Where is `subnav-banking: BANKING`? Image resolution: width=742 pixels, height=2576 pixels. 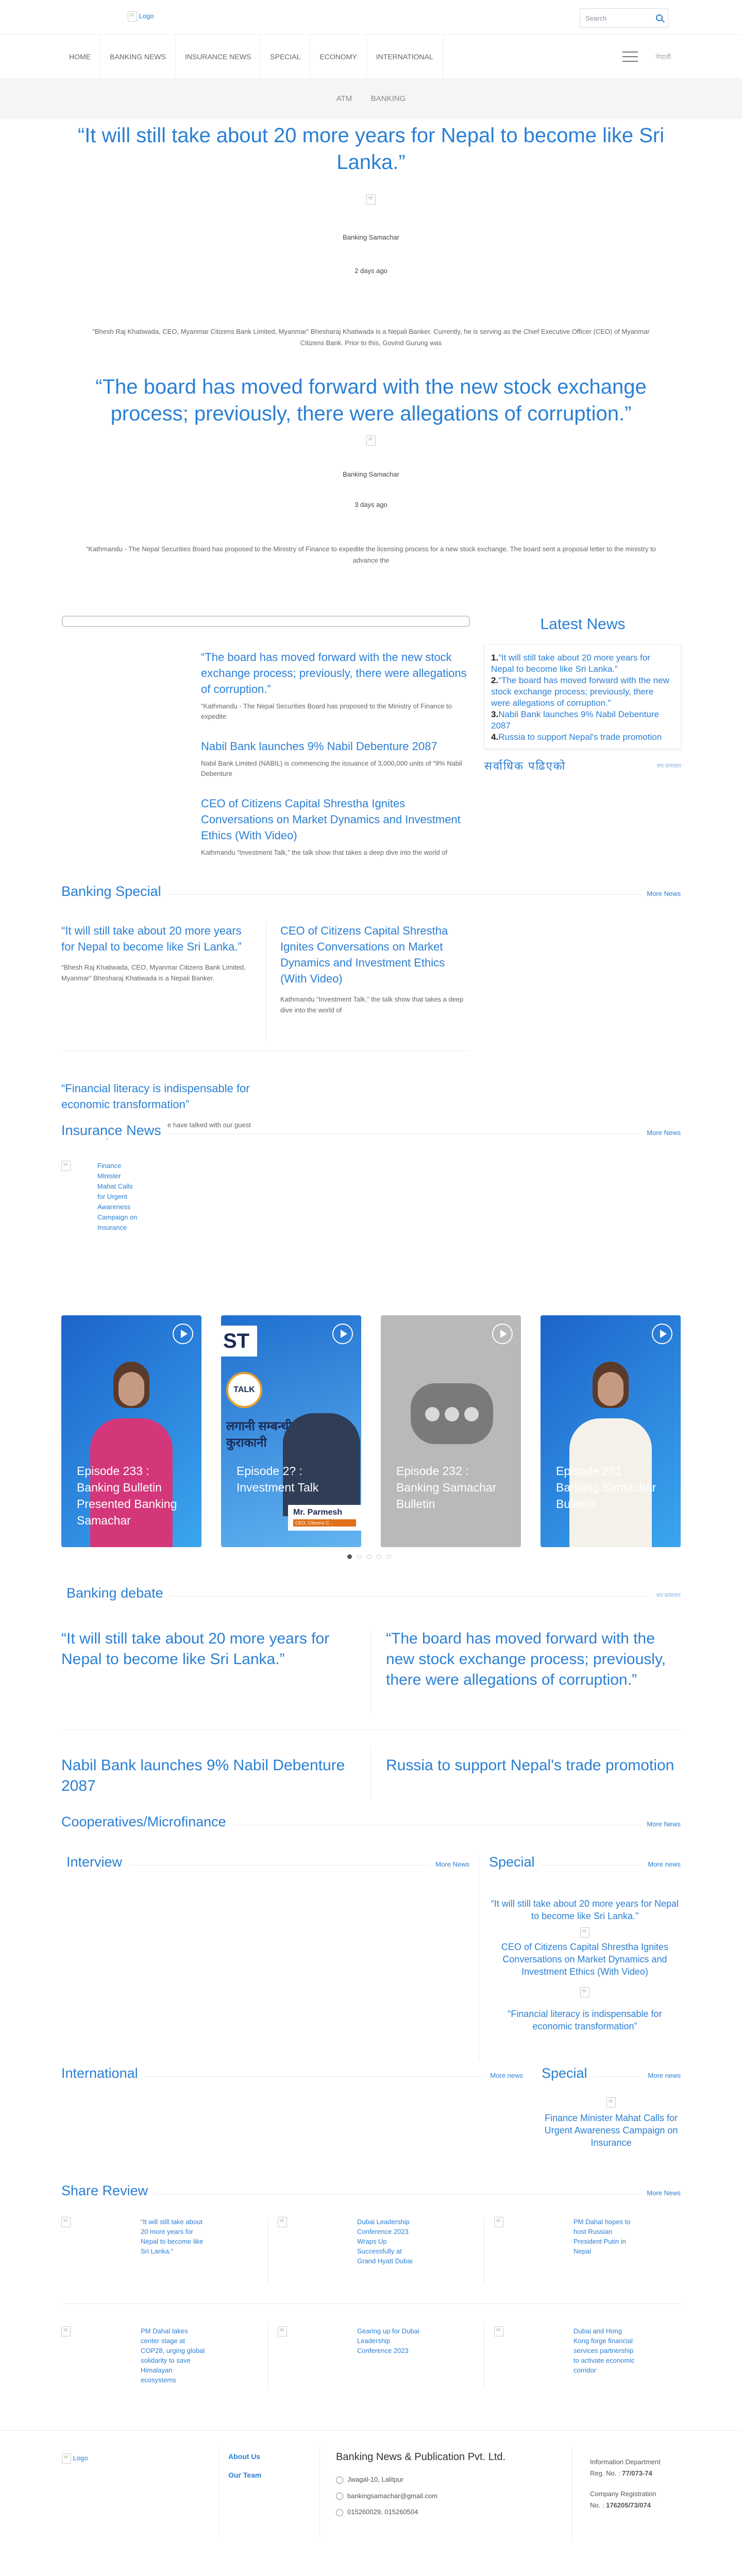 subnav-banking: BANKING is located at coordinates (388, 98).